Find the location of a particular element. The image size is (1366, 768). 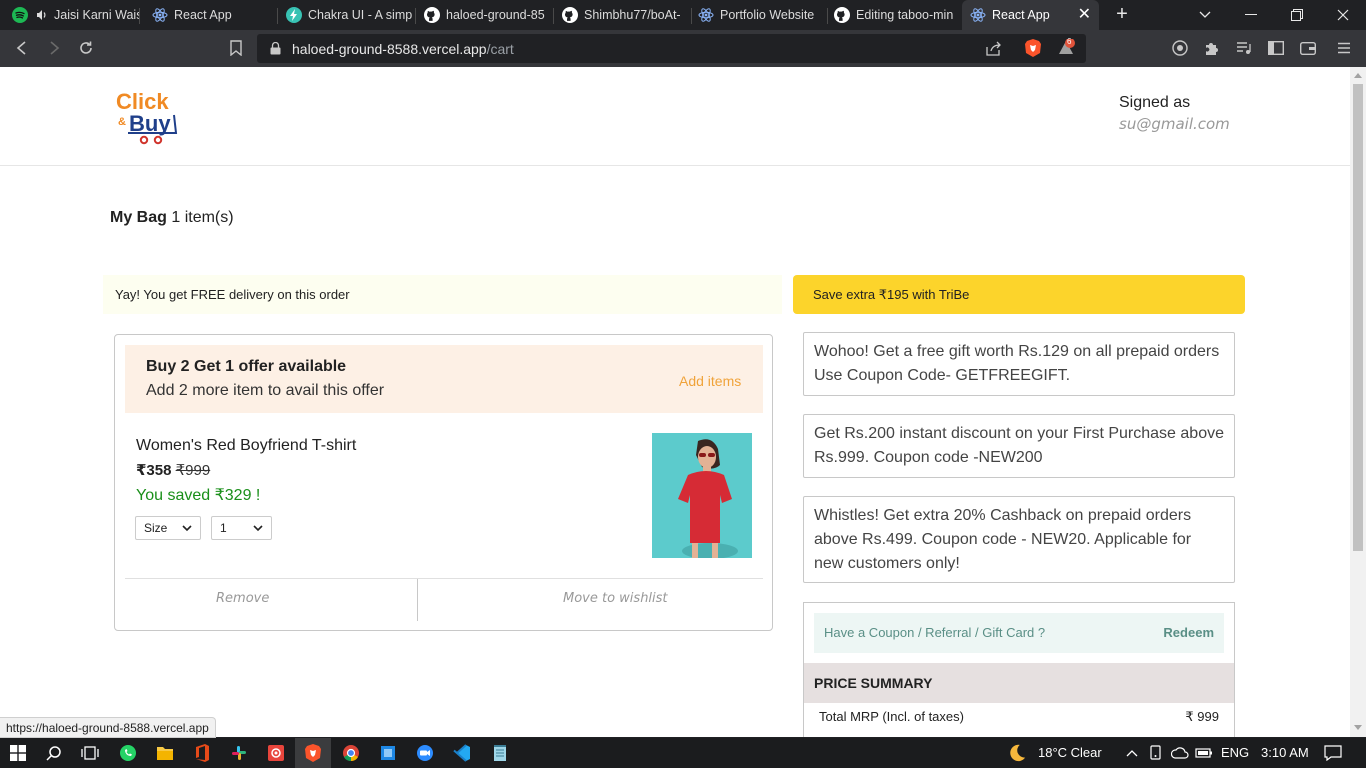

address-bar: haloed-ground-8588.vercel.app/cart 6 is located at coordinates (671, 48).